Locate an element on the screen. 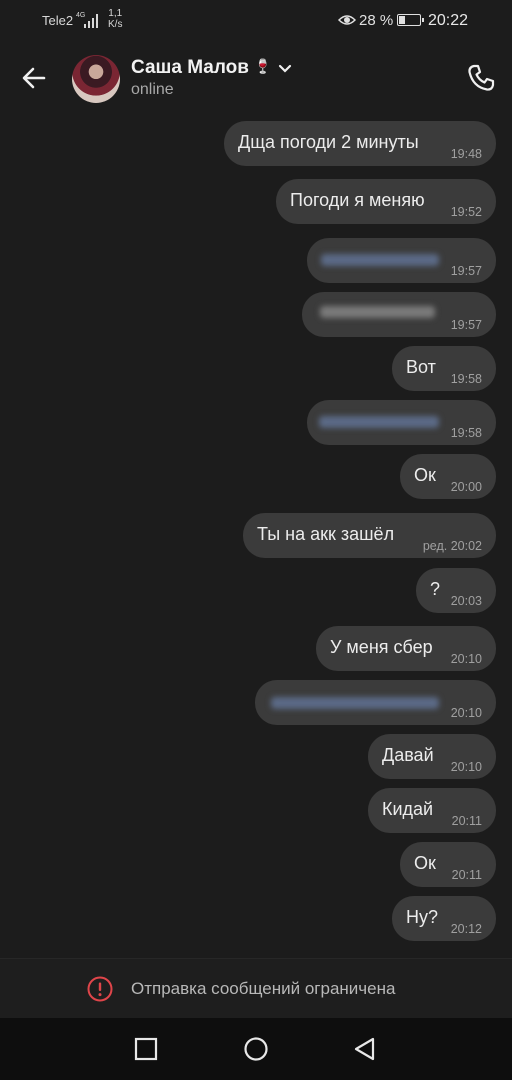  message-bubble: ? 20:03 is located at coordinates (456, 590).